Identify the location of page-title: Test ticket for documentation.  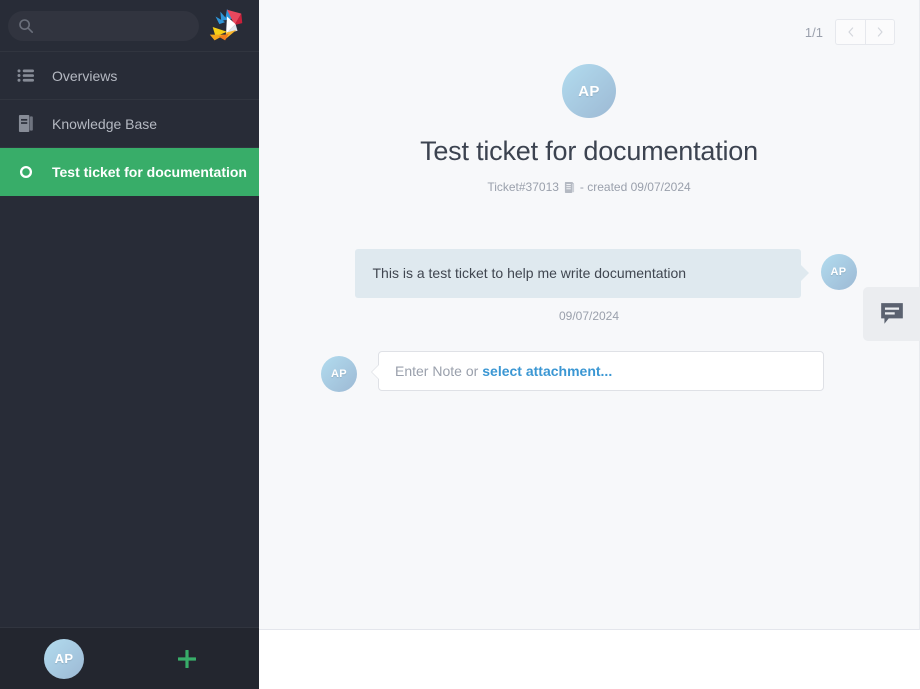
(589, 151).